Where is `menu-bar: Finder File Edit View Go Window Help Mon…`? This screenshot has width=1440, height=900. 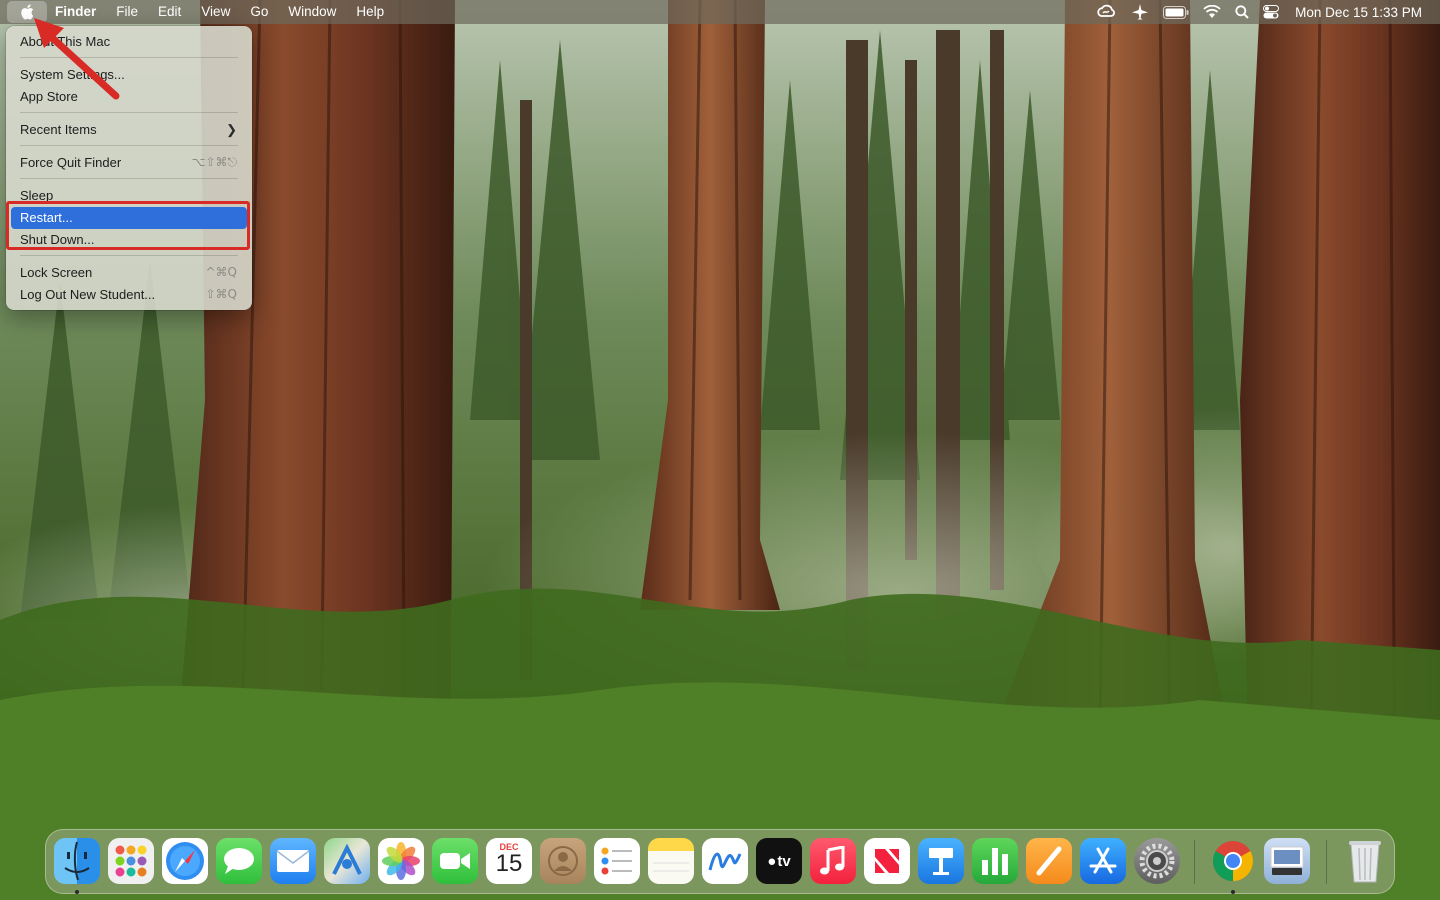 menu-bar: Finder File Edit View Go Window Help Mon… is located at coordinates (720, 12).